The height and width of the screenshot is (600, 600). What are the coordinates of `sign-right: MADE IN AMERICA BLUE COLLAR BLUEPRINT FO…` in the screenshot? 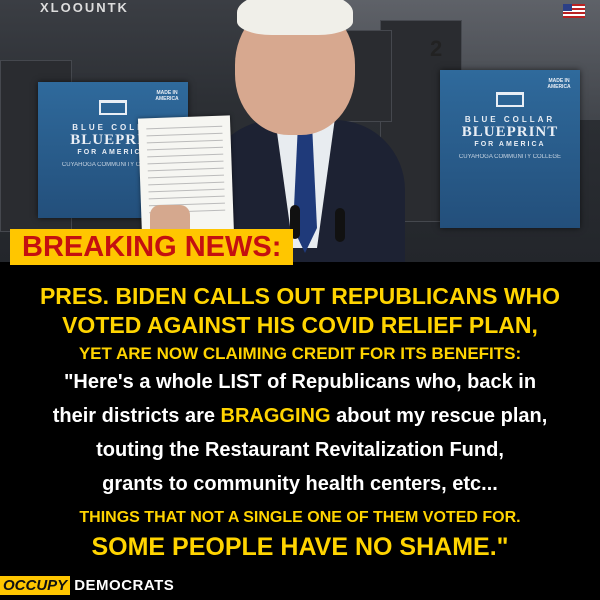 It's located at (510, 149).